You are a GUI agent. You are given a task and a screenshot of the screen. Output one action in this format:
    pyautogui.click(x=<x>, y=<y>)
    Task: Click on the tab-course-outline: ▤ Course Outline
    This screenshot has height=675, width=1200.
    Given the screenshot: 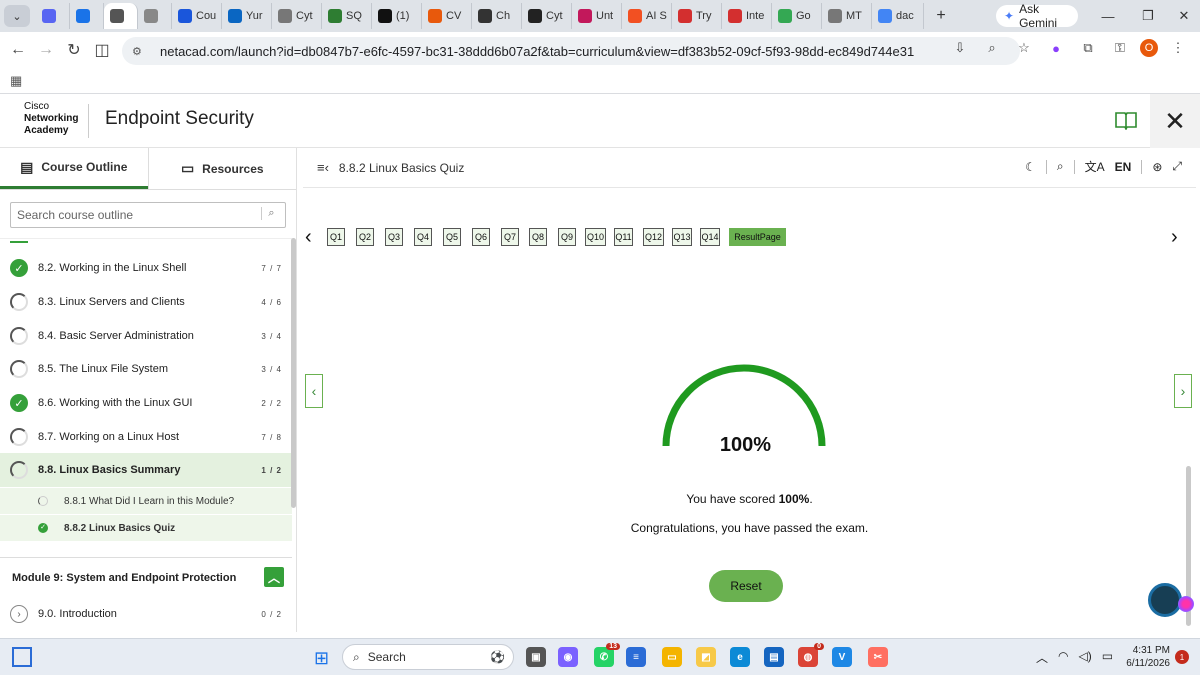 What is the action you would take?
    pyautogui.click(x=74, y=168)
    